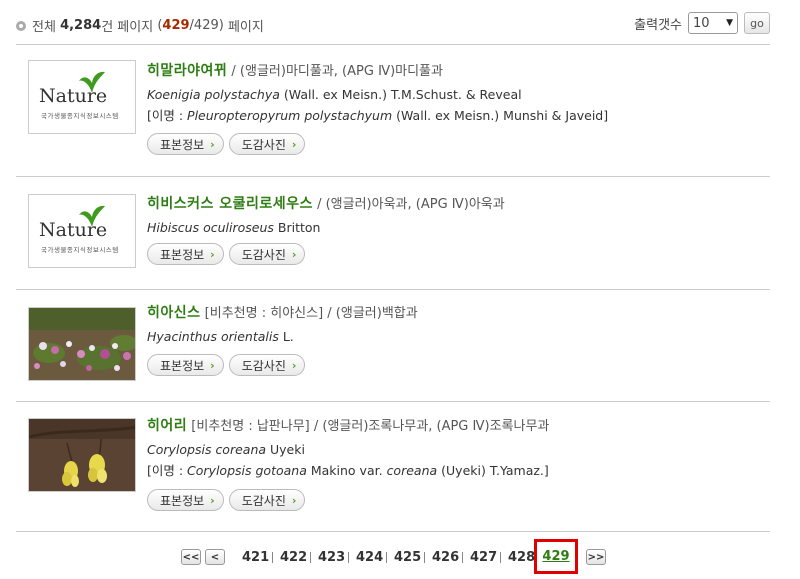 This screenshot has height=579, width=800. I want to click on corylopsis-photo-image, so click(82, 455).